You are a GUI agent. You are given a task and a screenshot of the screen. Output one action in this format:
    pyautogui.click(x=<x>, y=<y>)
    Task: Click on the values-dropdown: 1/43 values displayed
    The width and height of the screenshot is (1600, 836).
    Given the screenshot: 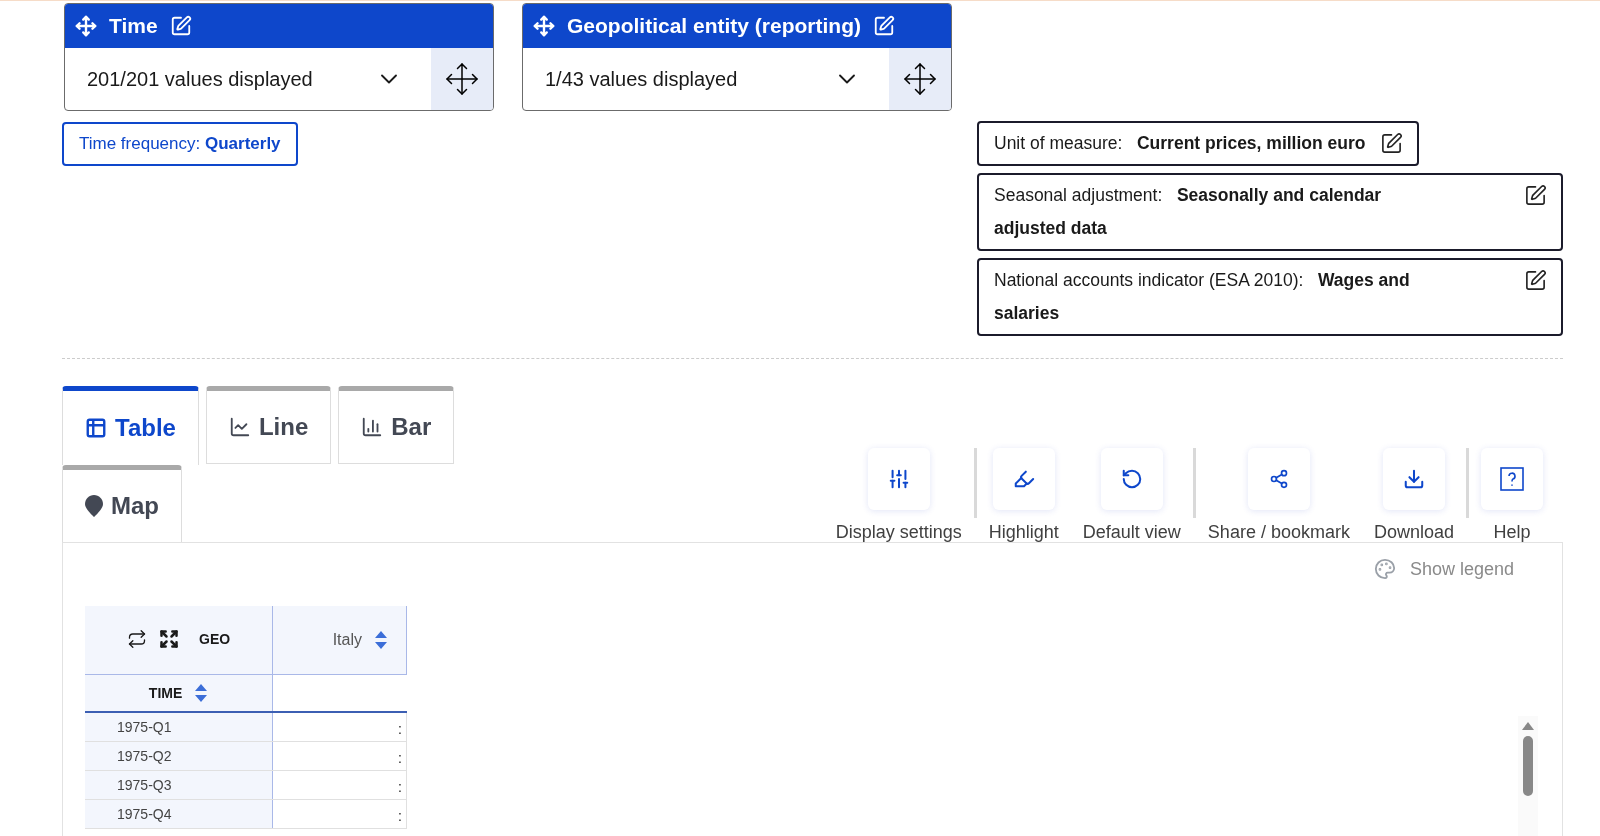 What is the action you would take?
    pyautogui.click(x=706, y=79)
    